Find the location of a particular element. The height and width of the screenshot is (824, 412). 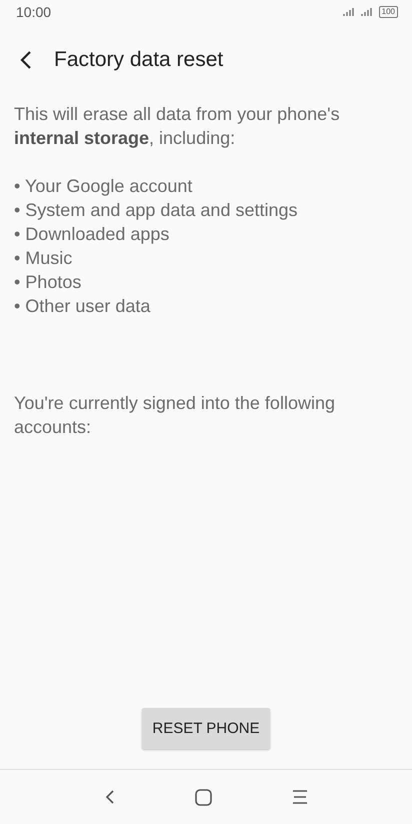

intro-text: This will erase all data from your phone's internal storage, including: is located at coordinates (177, 126).